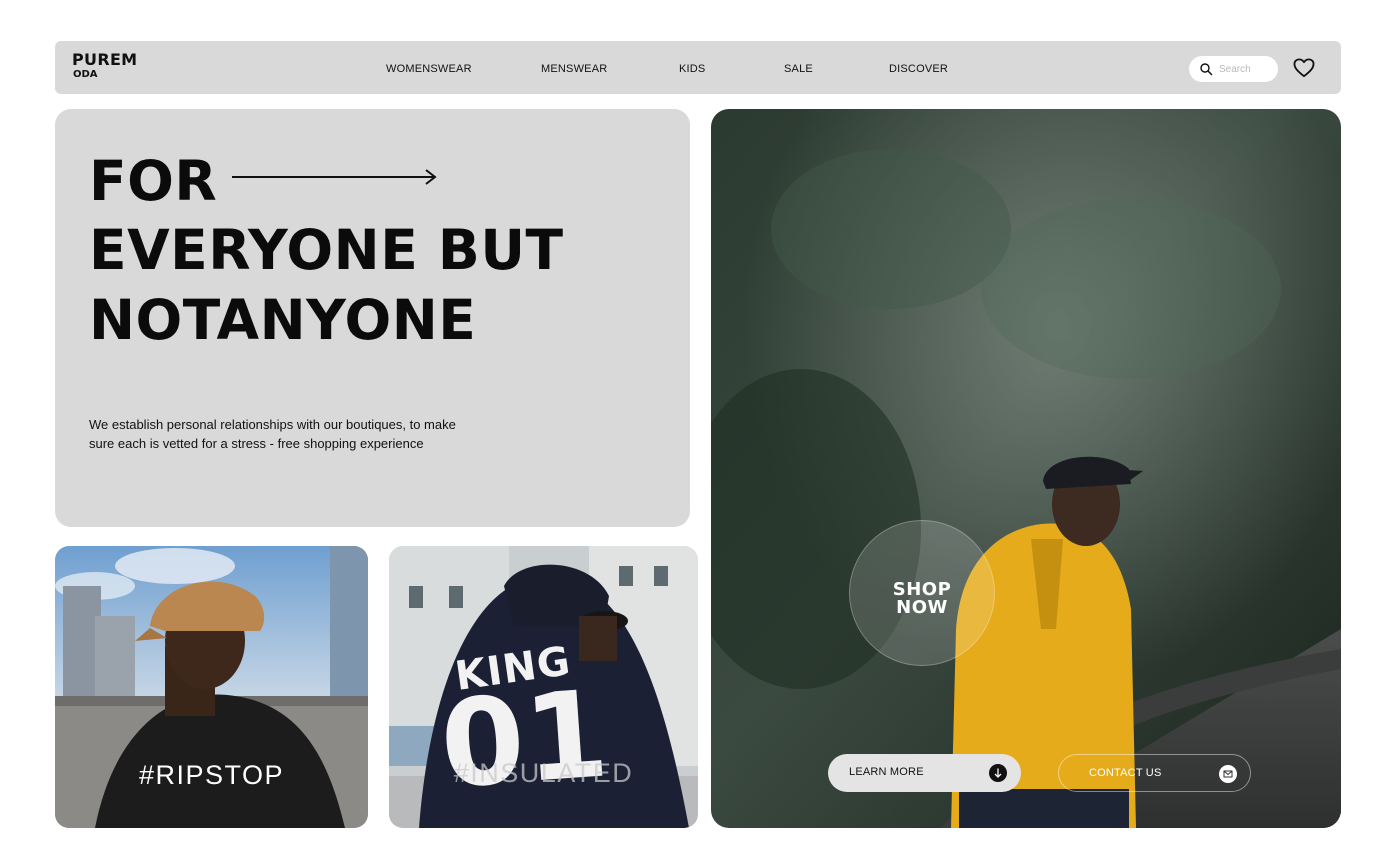 This screenshot has height=866, width=1379. I want to click on ripstop-label: #RIPSTOP, so click(211, 775).